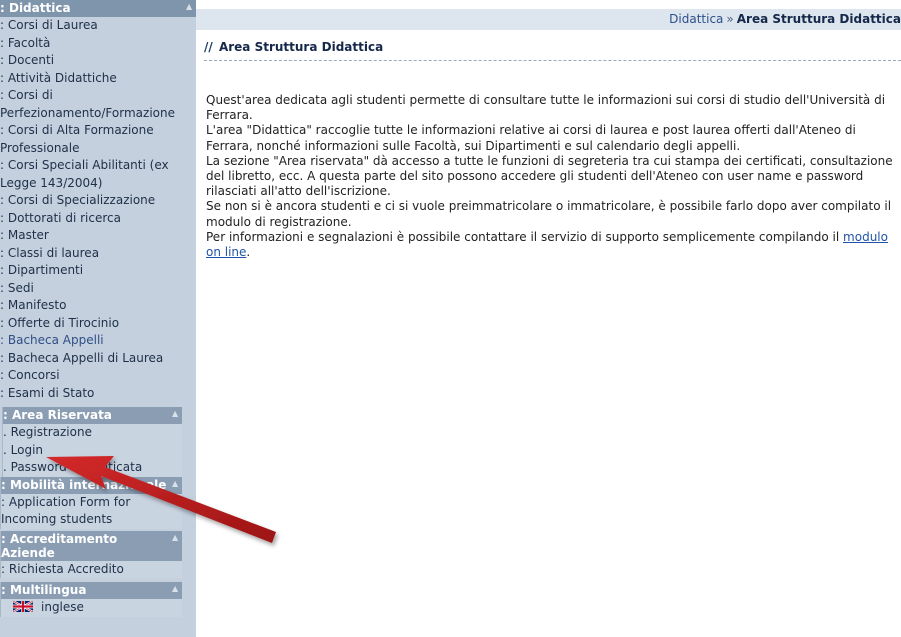 The width and height of the screenshot is (901, 637). Describe the element at coordinates (91, 570) in the screenshot. I see `nav-richiesta-accredito: : Richiesta Accredito` at that location.